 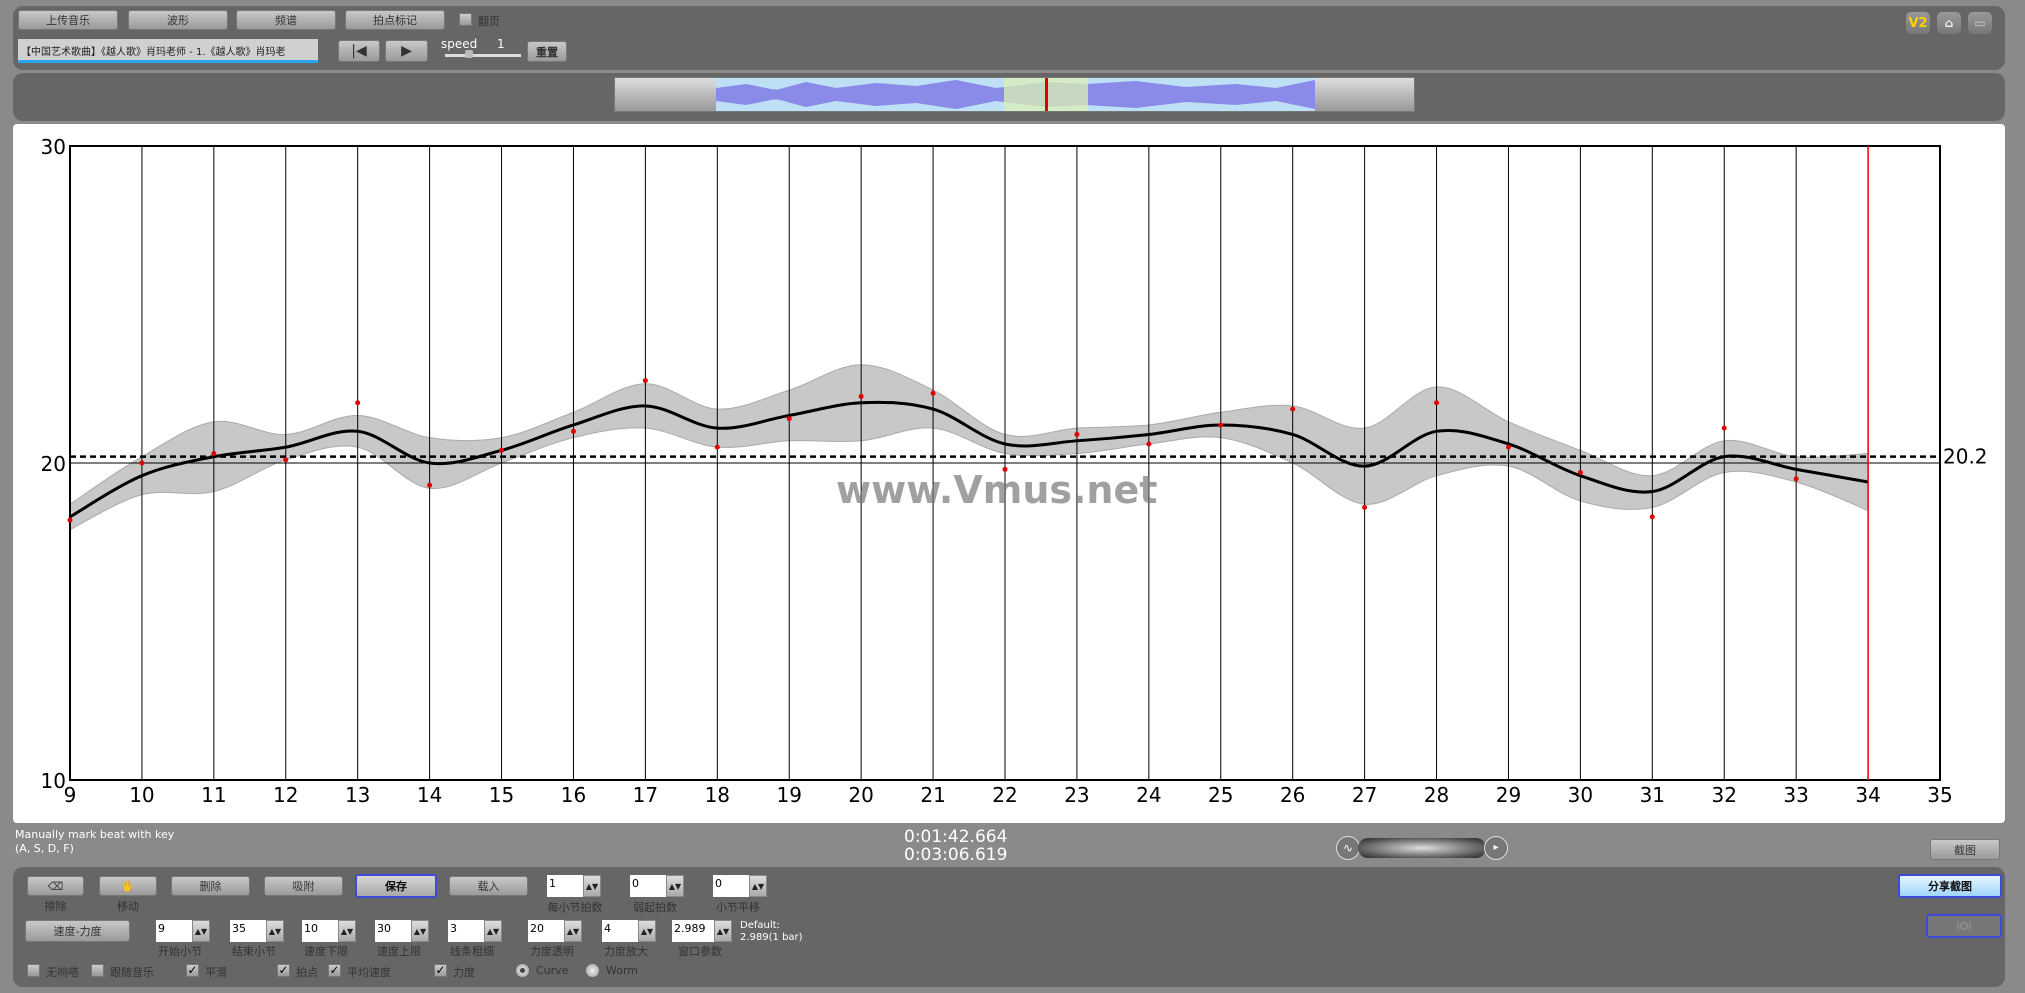 What do you see at coordinates (1965, 849) in the screenshot?
I see `screenshot-button: 截图` at bounding box center [1965, 849].